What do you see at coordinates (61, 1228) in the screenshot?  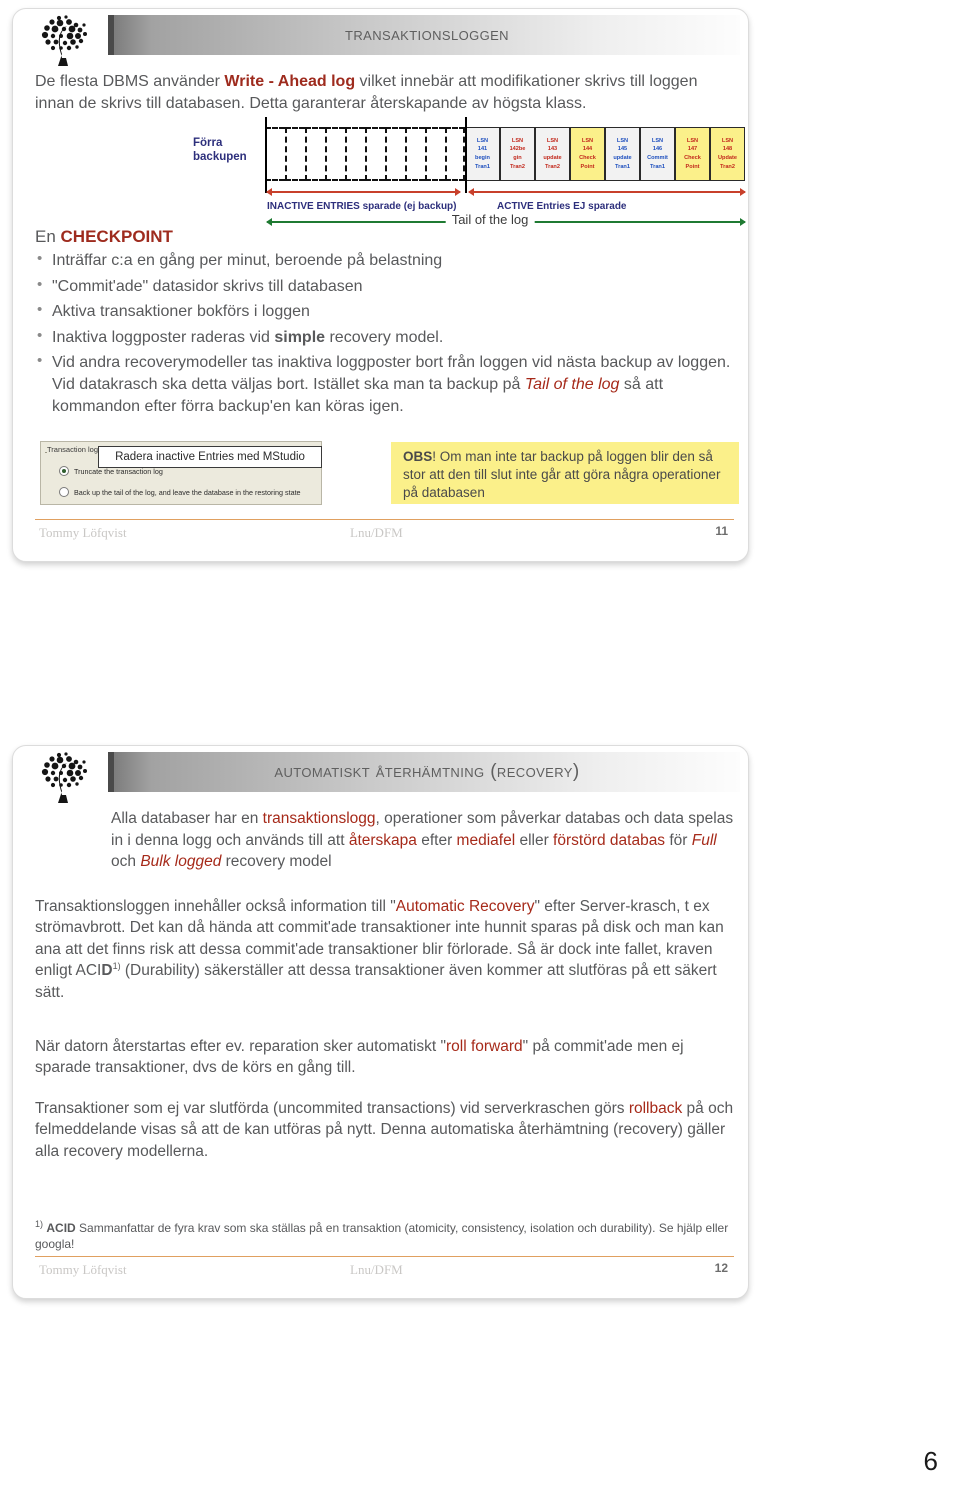 I see `footnote-term-acid: ACID` at bounding box center [61, 1228].